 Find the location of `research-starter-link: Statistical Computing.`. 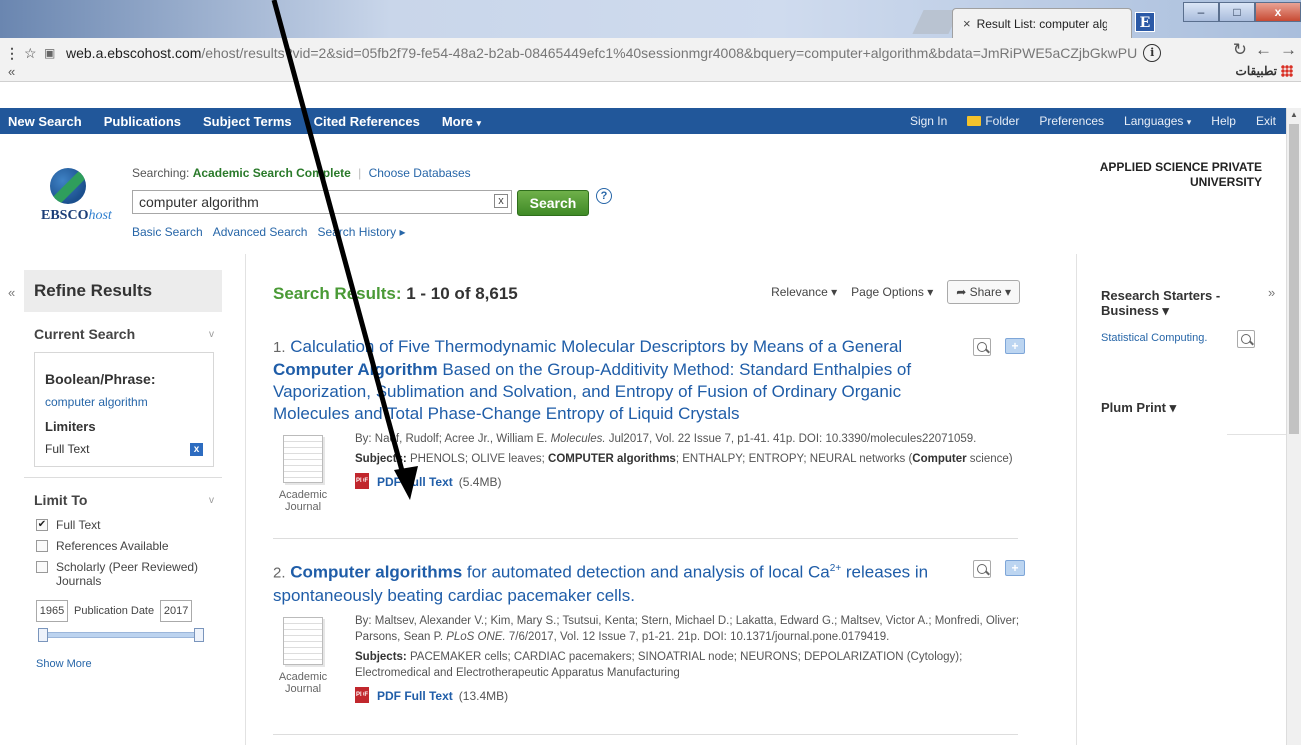

research-starter-link: Statistical Computing. is located at coordinates (1154, 338).